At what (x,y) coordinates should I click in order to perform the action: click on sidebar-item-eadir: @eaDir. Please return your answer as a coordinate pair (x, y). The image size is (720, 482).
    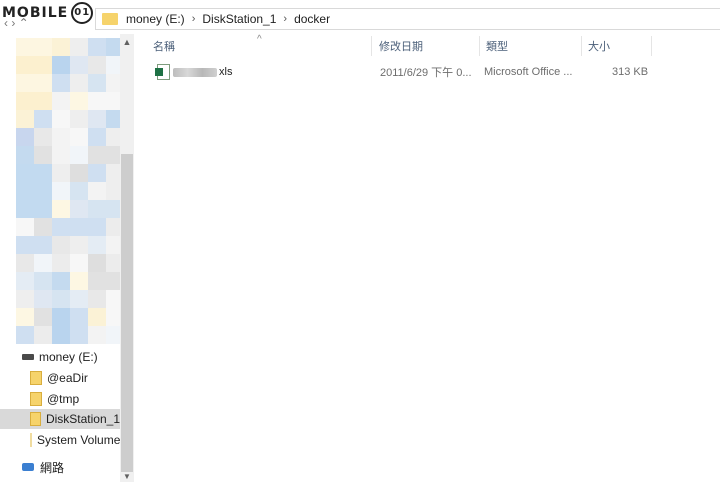
    Looking at the image, I should click on (60, 378).